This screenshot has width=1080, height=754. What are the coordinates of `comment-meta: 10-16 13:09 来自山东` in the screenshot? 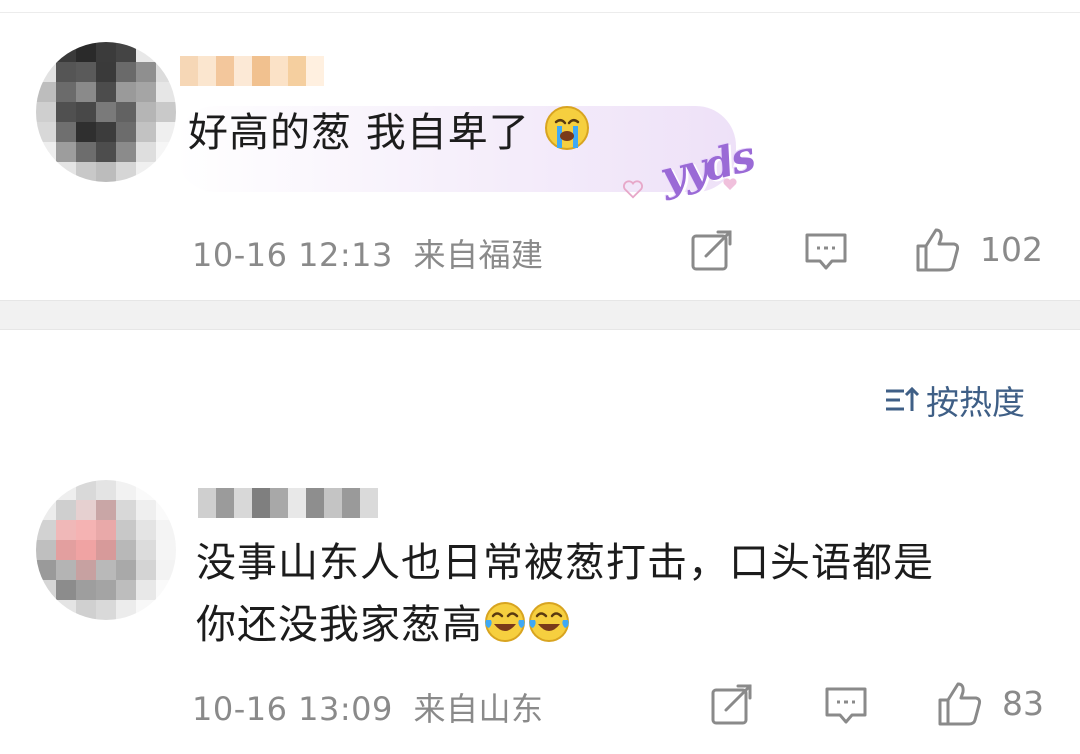 It's located at (368, 707).